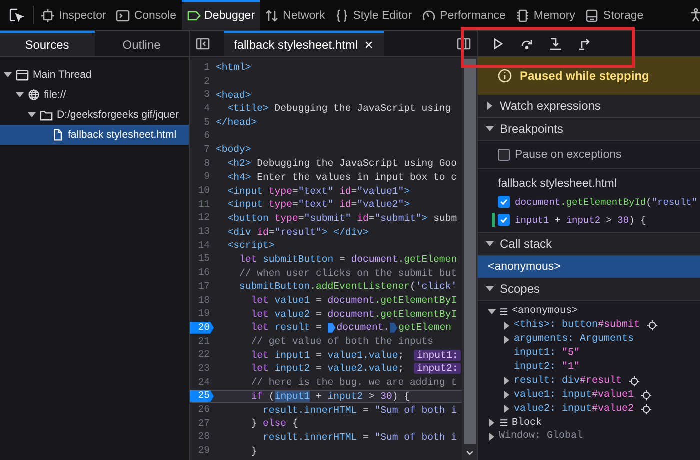  What do you see at coordinates (202, 246) in the screenshot?
I see `line-number: 14` at bounding box center [202, 246].